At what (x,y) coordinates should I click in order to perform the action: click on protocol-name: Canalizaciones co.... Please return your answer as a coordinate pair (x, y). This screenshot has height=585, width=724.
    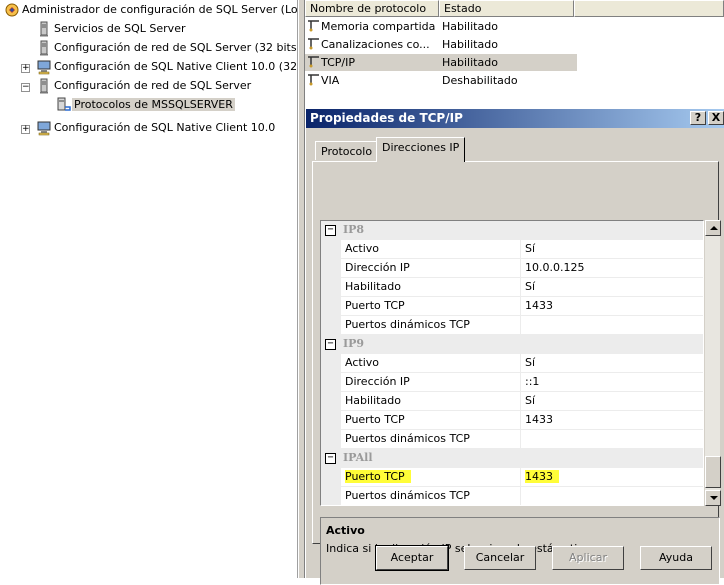
    Looking at the image, I should click on (375, 44).